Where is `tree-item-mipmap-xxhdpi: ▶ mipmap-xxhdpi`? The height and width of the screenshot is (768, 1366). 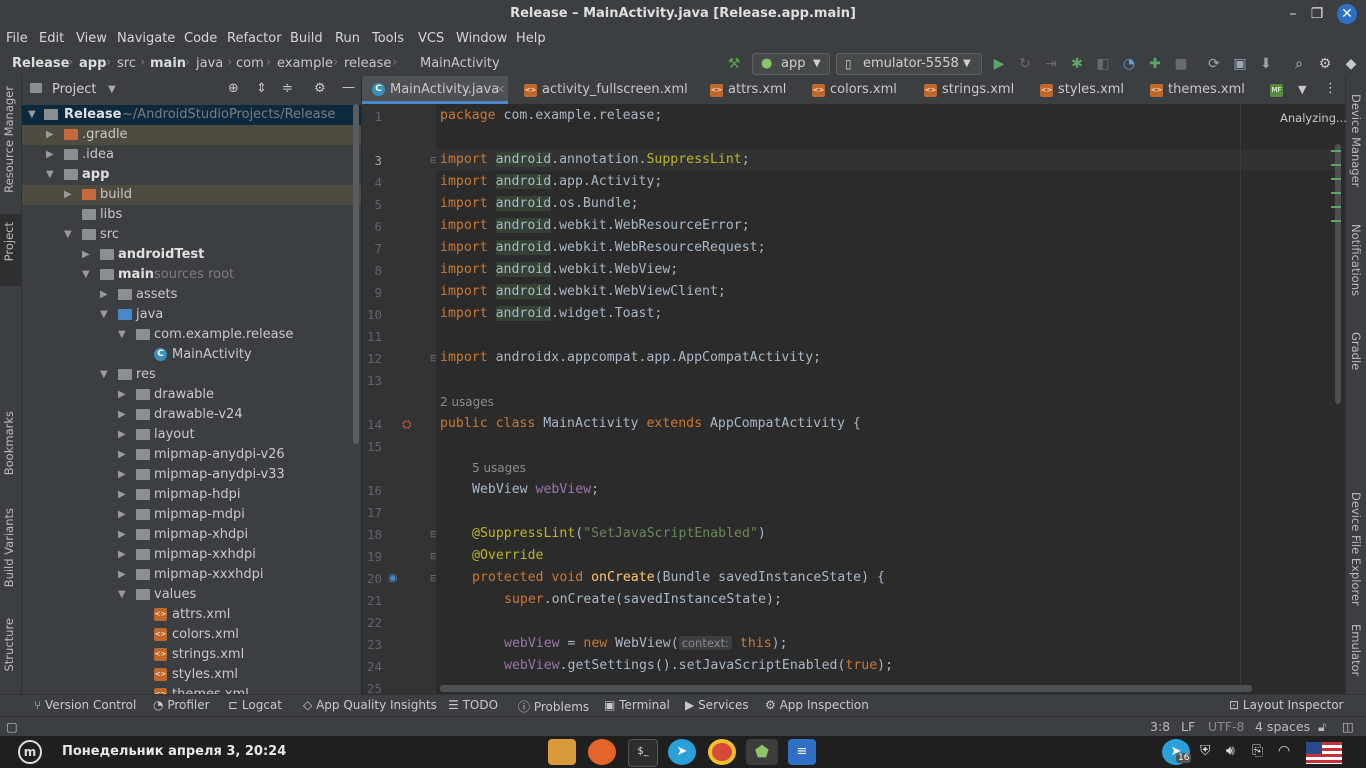
tree-item-mipmap-xxhdpi: ▶ mipmap-xxhdpi is located at coordinates (191, 555).